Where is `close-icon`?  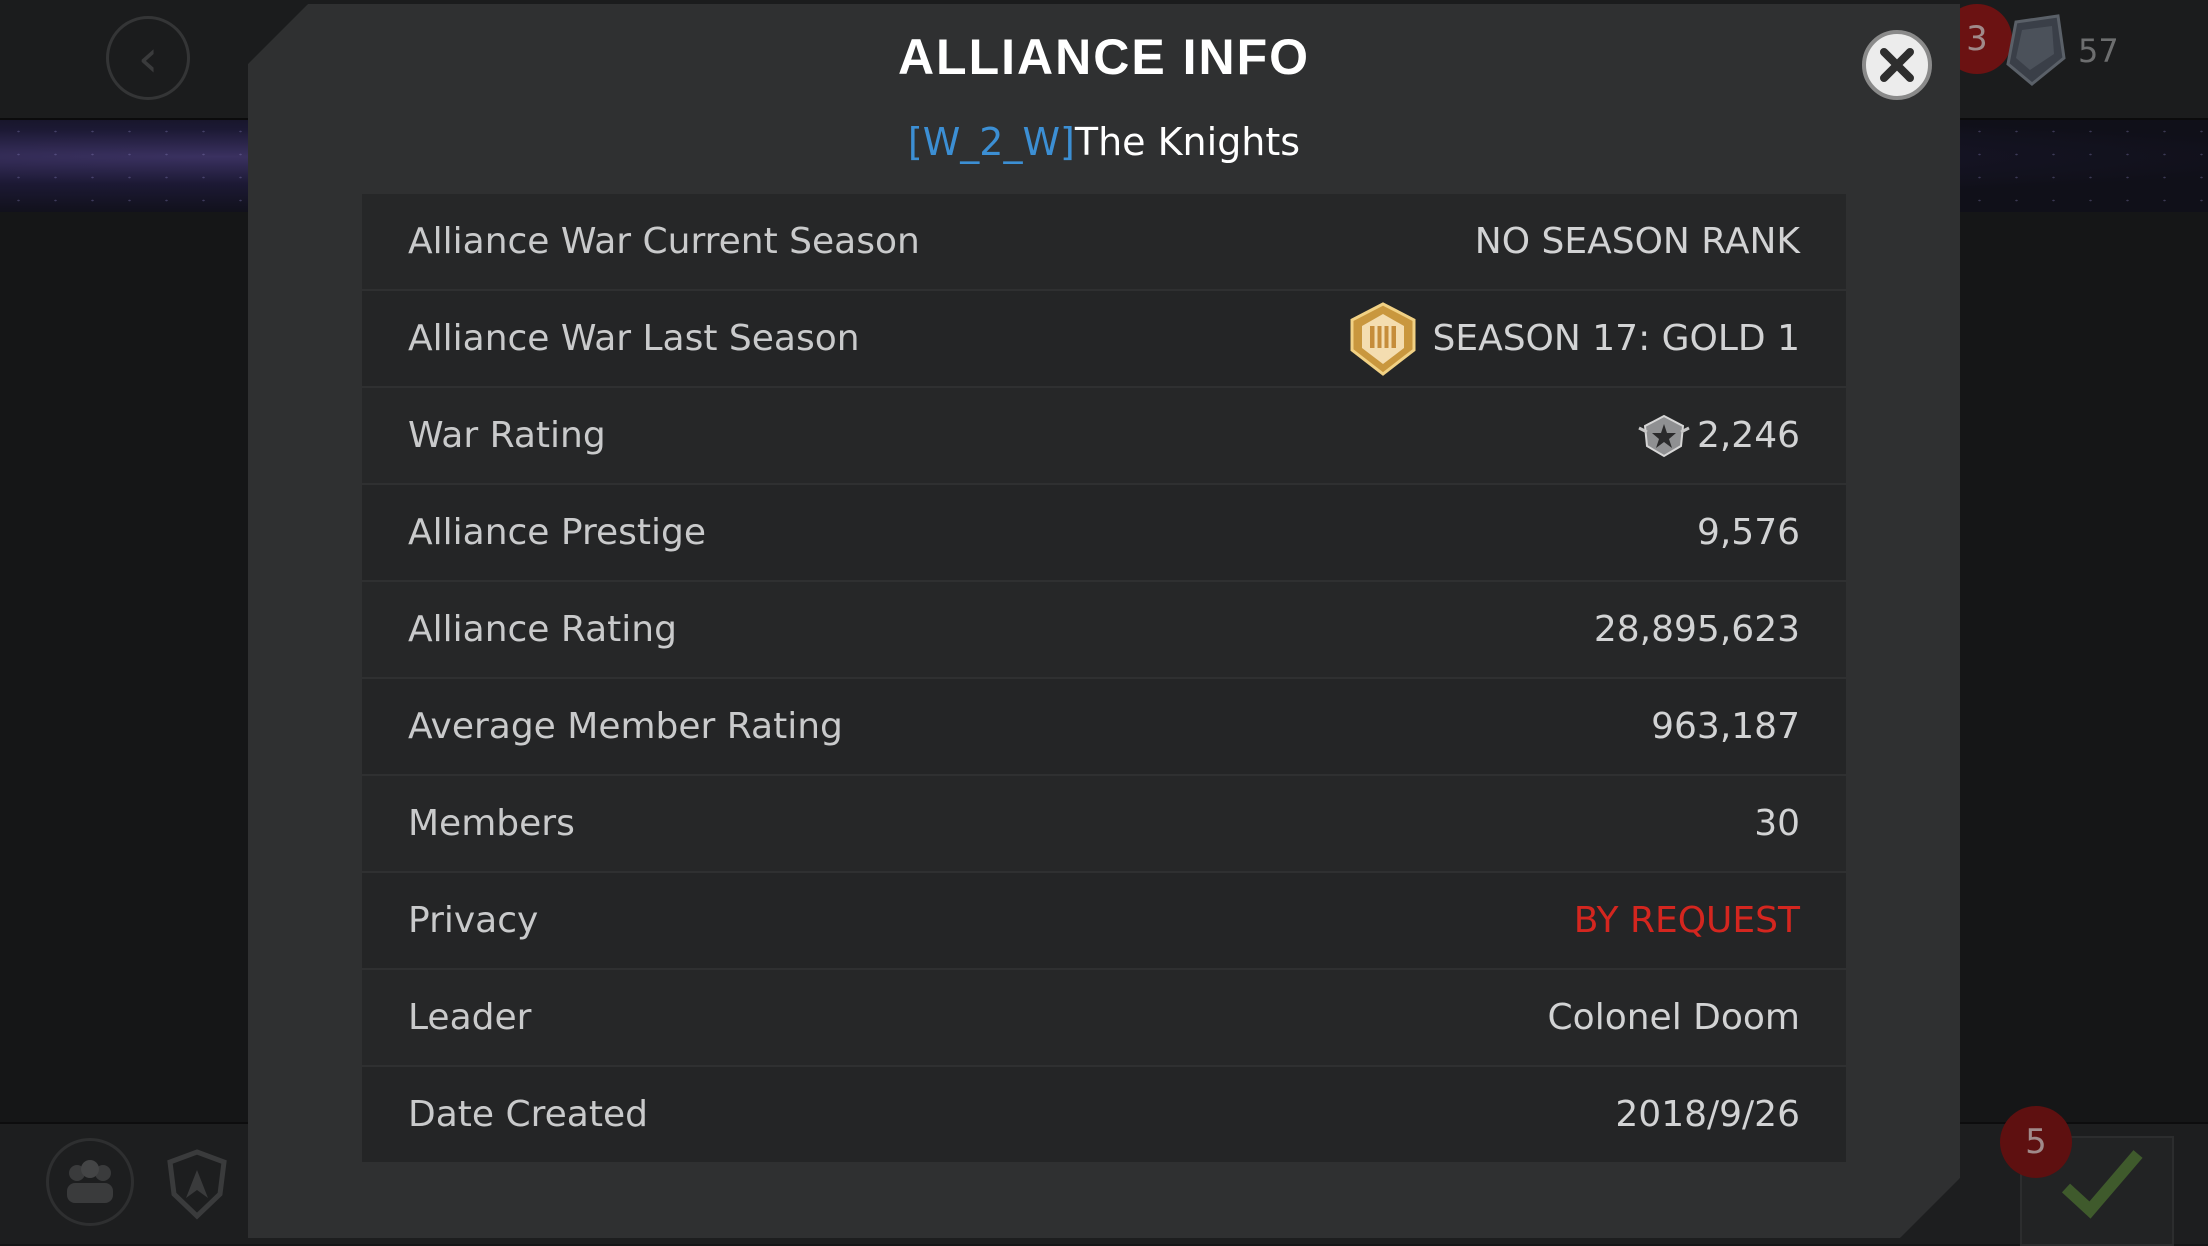 close-icon is located at coordinates (1897, 65).